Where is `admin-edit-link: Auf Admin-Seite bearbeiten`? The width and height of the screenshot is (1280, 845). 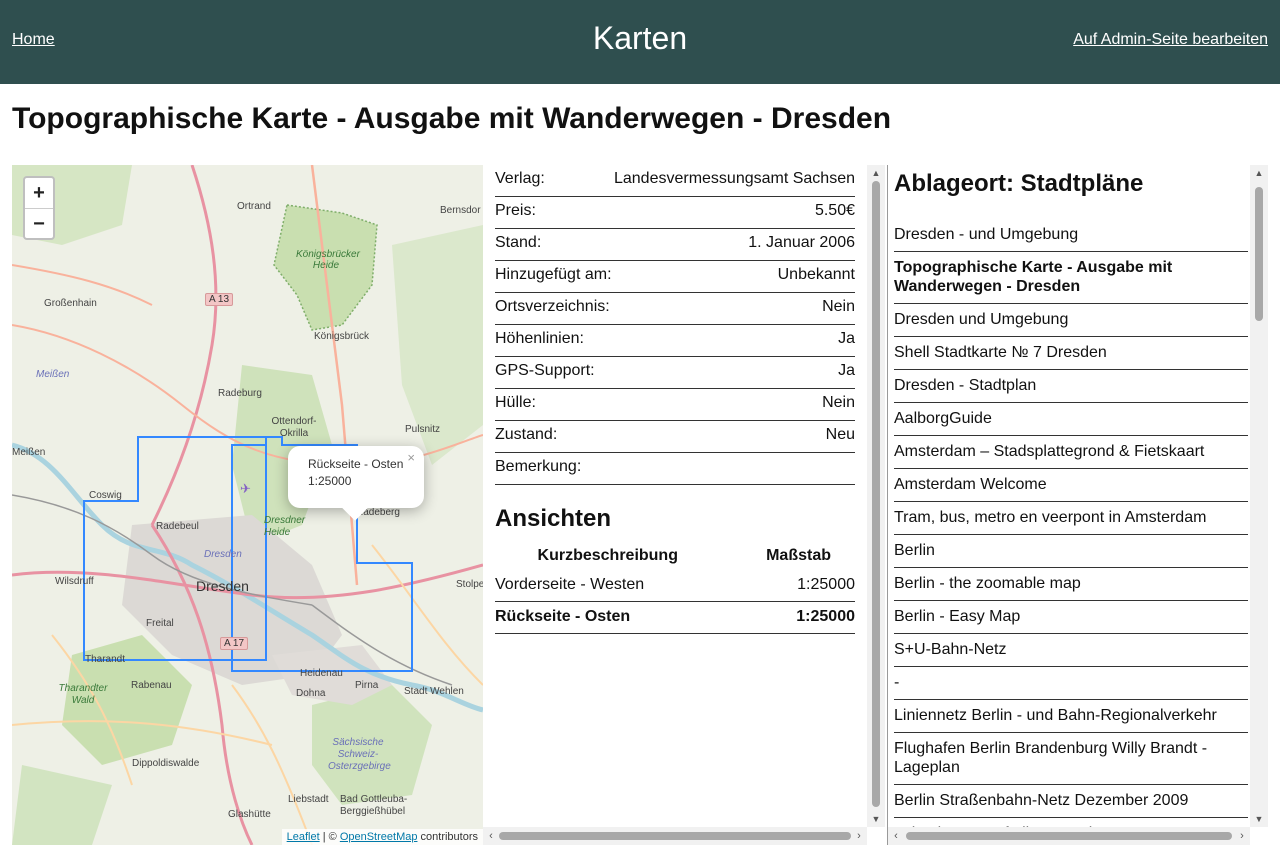 admin-edit-link: Auf Admin-Seite bearbeiten is located at coordinates (1170, 40).